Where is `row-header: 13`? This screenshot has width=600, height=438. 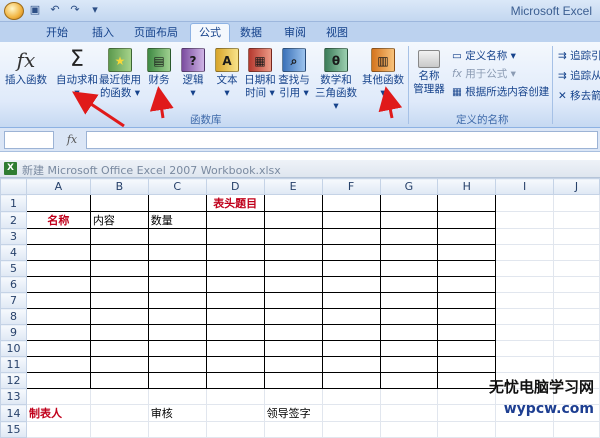 row-header: 13 is located at coordinates (14, 397).